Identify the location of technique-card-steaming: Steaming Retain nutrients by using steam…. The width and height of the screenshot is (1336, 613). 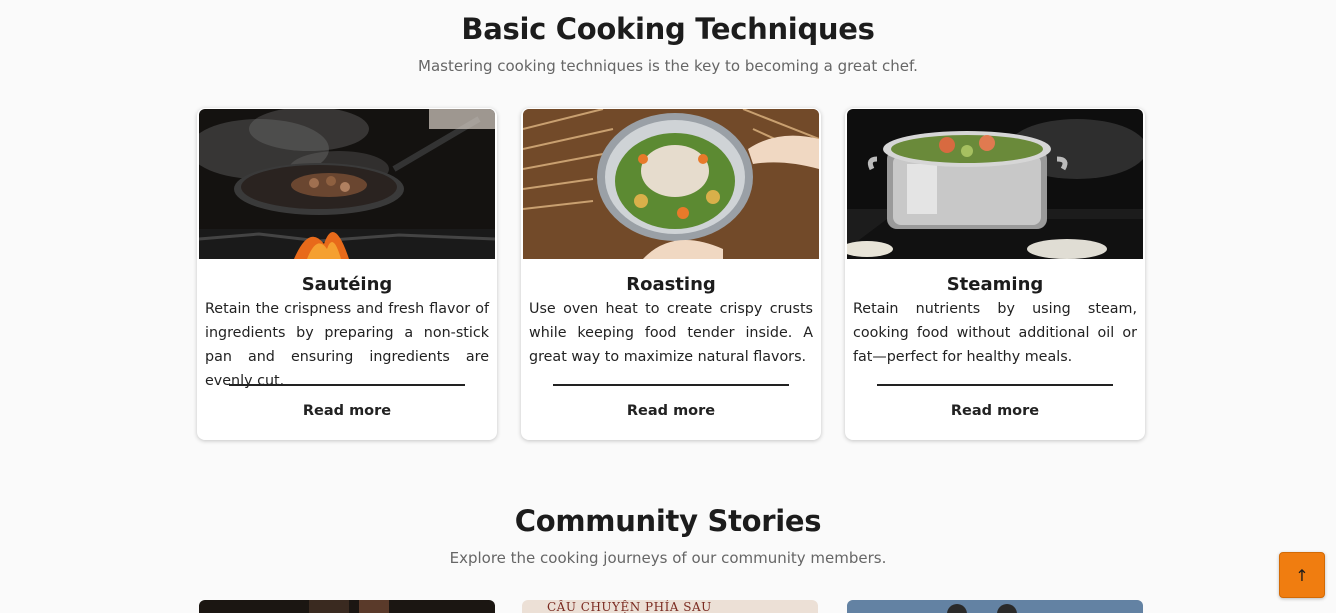
(995, 274).